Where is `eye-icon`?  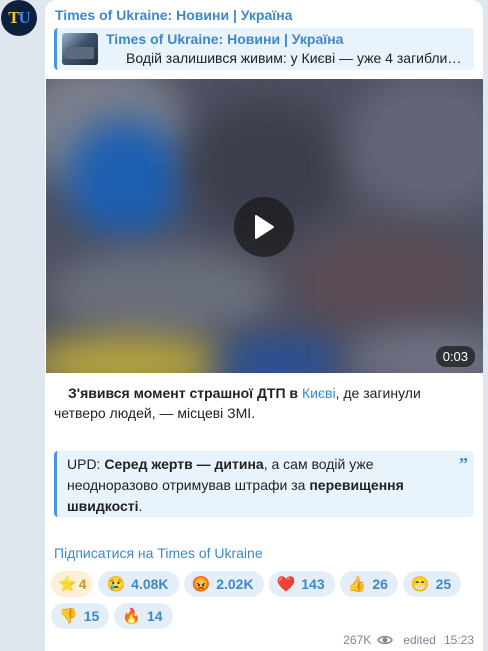 eye-icon is located at coordinates (385, 640).